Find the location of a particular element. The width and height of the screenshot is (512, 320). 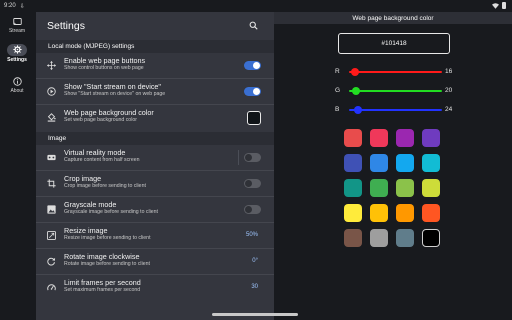

red-slider-row: R 16 is located at coordinates (396, 72).